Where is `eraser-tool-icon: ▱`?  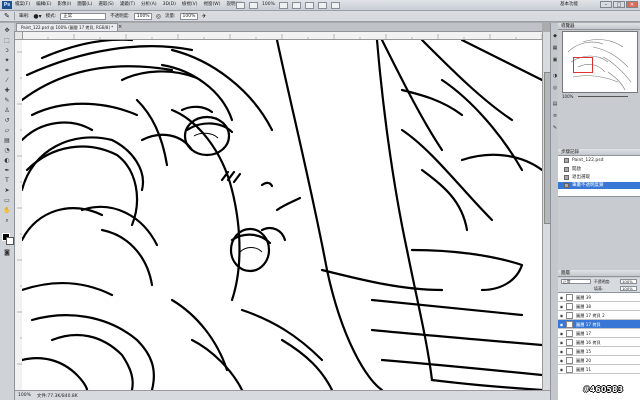 eraser-tool-icon: ▱ is located at coordinates (7, 131).